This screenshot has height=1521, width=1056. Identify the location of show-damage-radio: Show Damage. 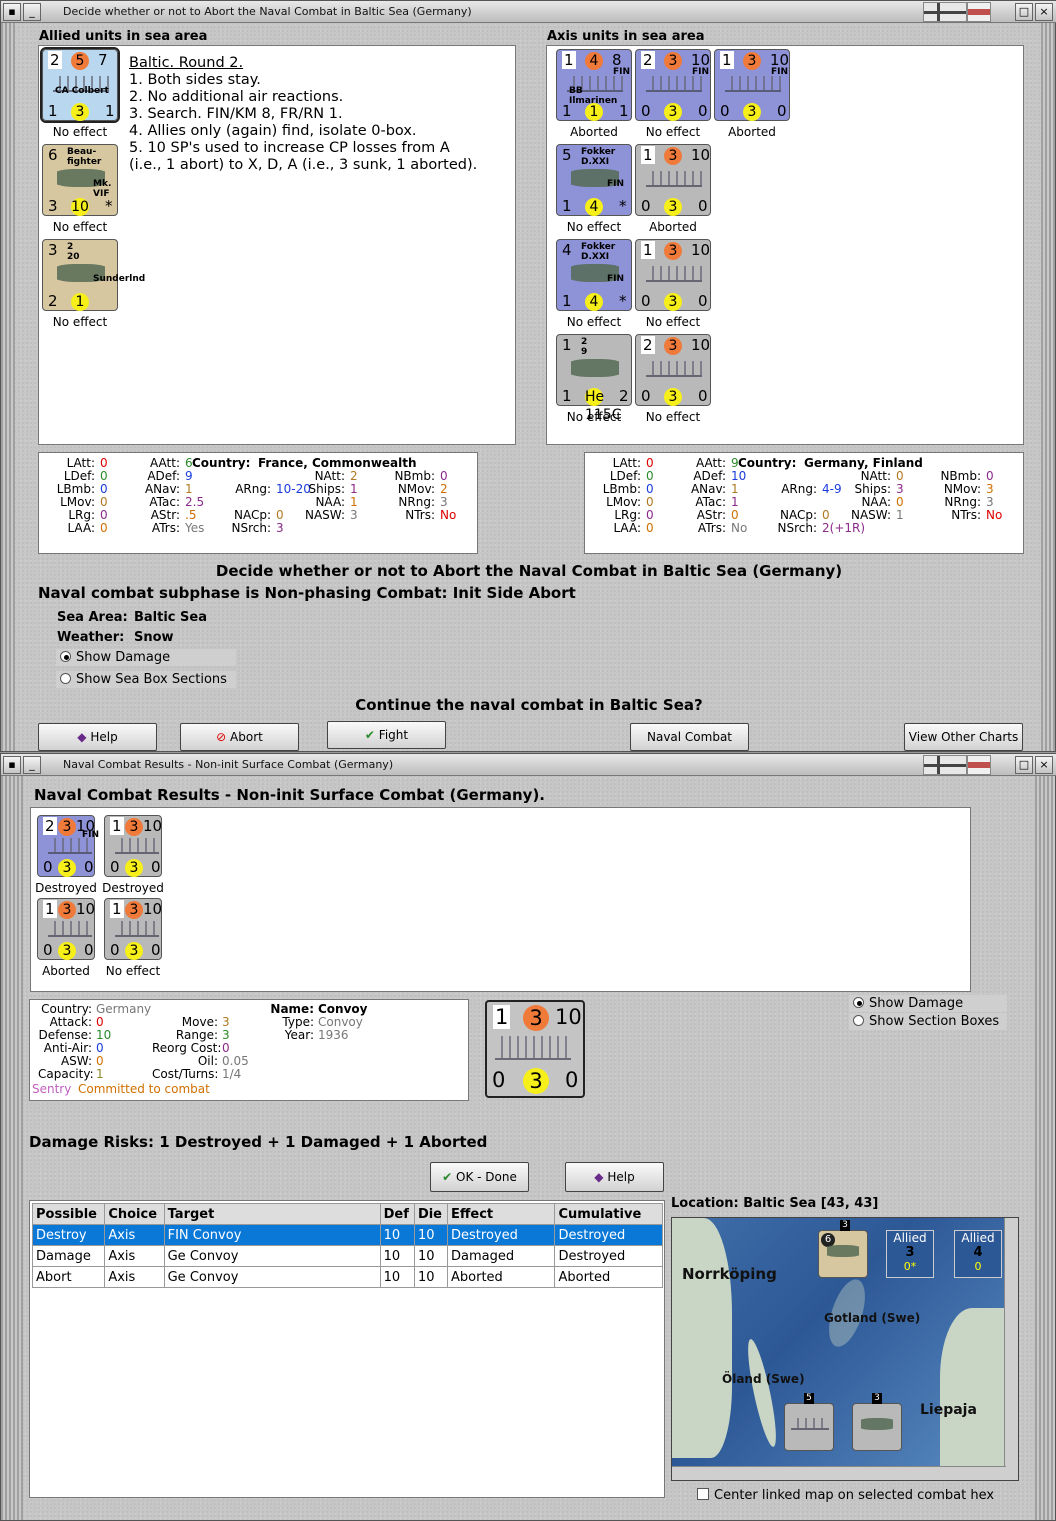
(146, 657).